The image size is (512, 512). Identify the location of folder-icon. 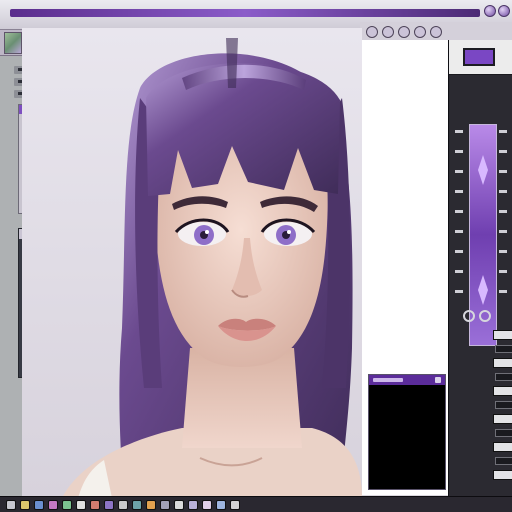
(25, 505).